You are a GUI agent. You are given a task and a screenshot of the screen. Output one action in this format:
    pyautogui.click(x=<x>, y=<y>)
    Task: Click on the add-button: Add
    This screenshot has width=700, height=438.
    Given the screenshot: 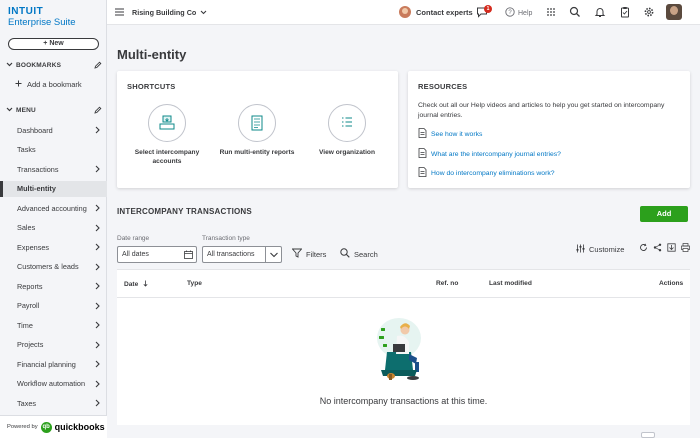 What is the action you would take?
    pyautogui.click(x=664, y=214)
    